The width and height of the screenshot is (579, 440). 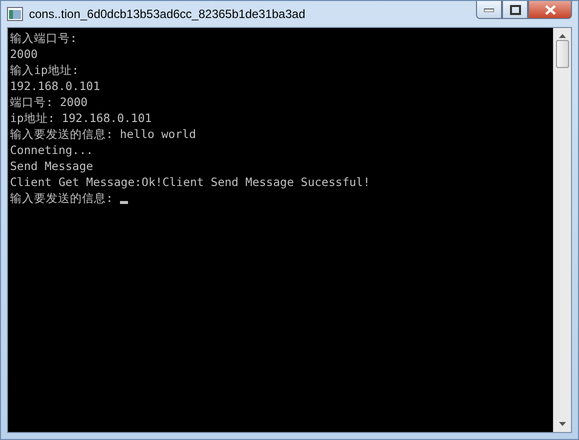 What do you see at coordinates (562, 424) in the screenshot?
I see `scroll-down-icon` at bounding box center [562, 424].